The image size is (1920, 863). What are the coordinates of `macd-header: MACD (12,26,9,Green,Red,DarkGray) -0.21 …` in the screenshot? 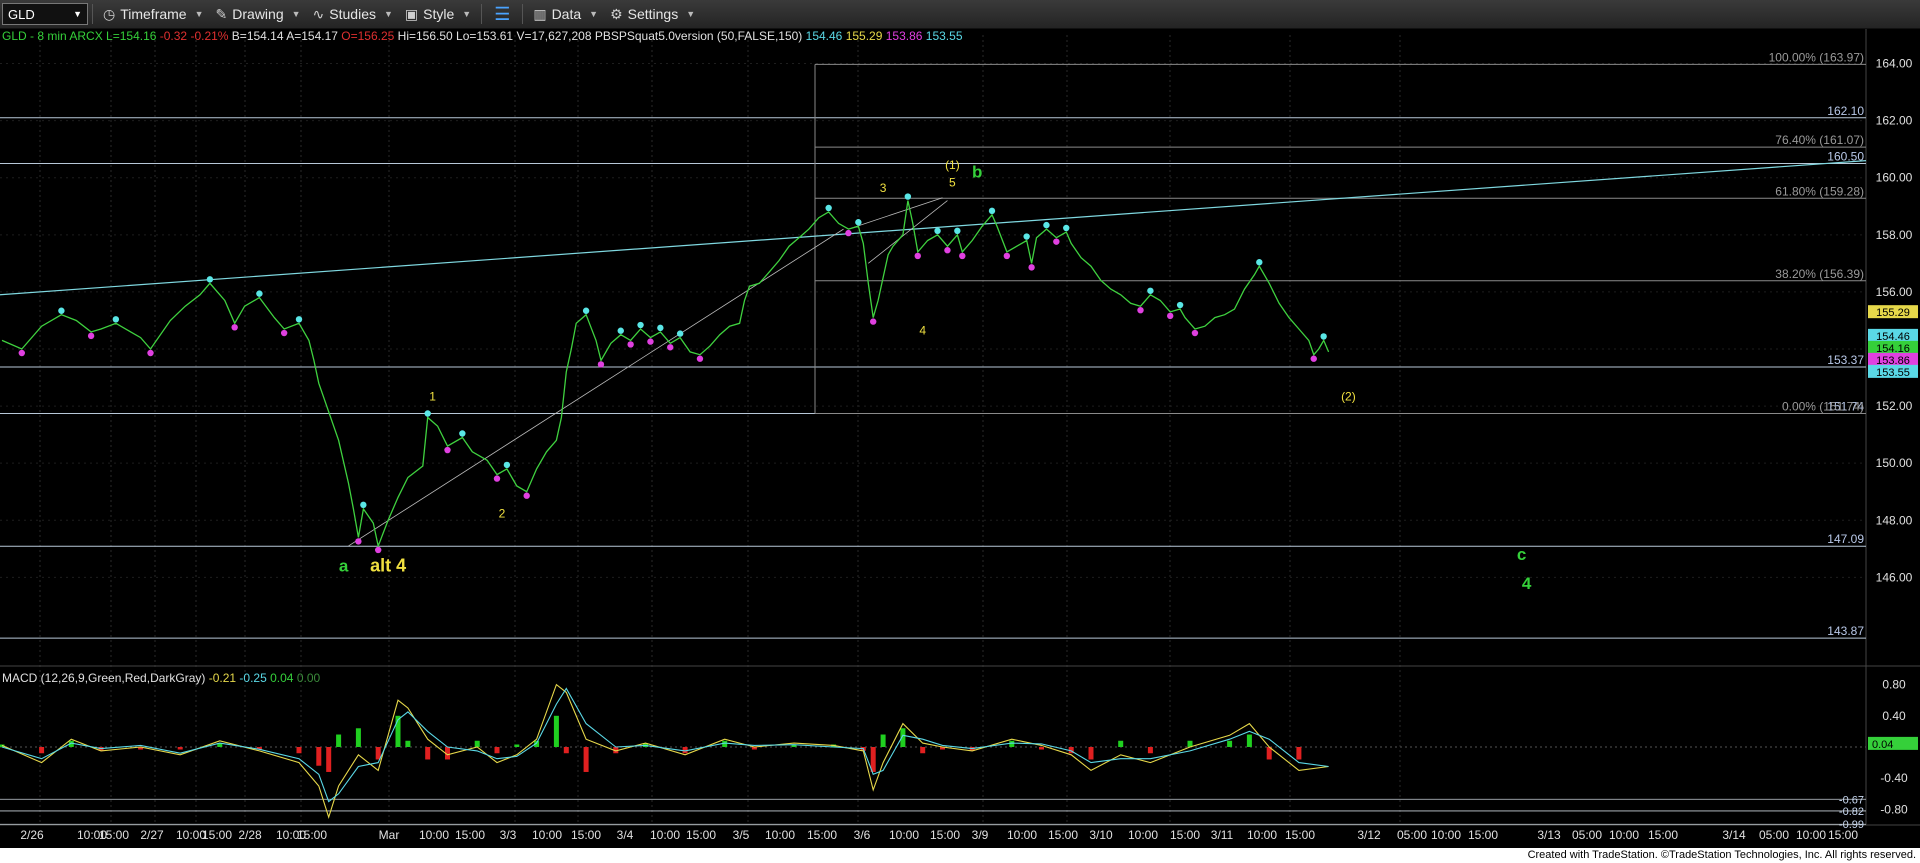 It's located at (161, 678).